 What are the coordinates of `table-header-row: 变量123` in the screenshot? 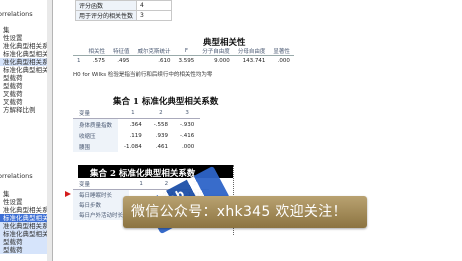 It's located at (137, 113).